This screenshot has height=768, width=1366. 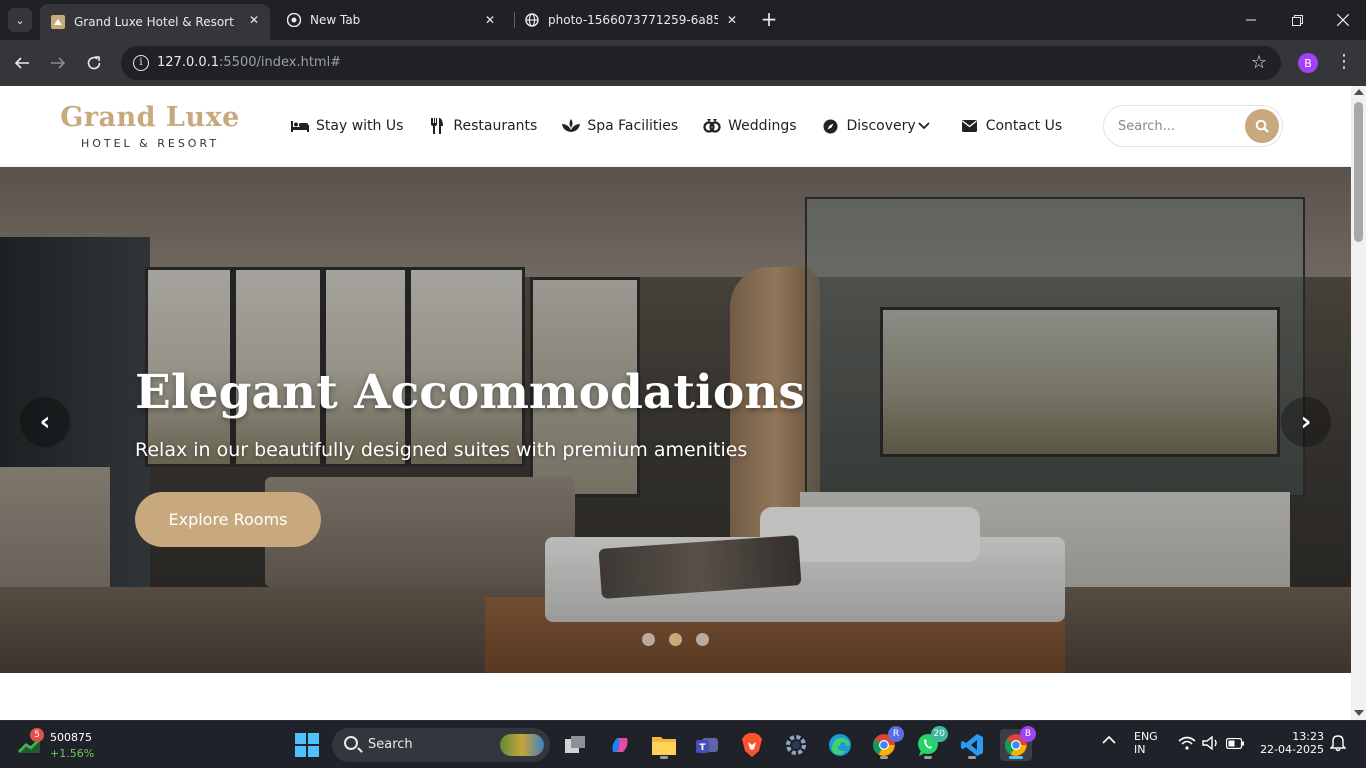 I want to click on language-code: ENG, so click(x=1146, y=736).